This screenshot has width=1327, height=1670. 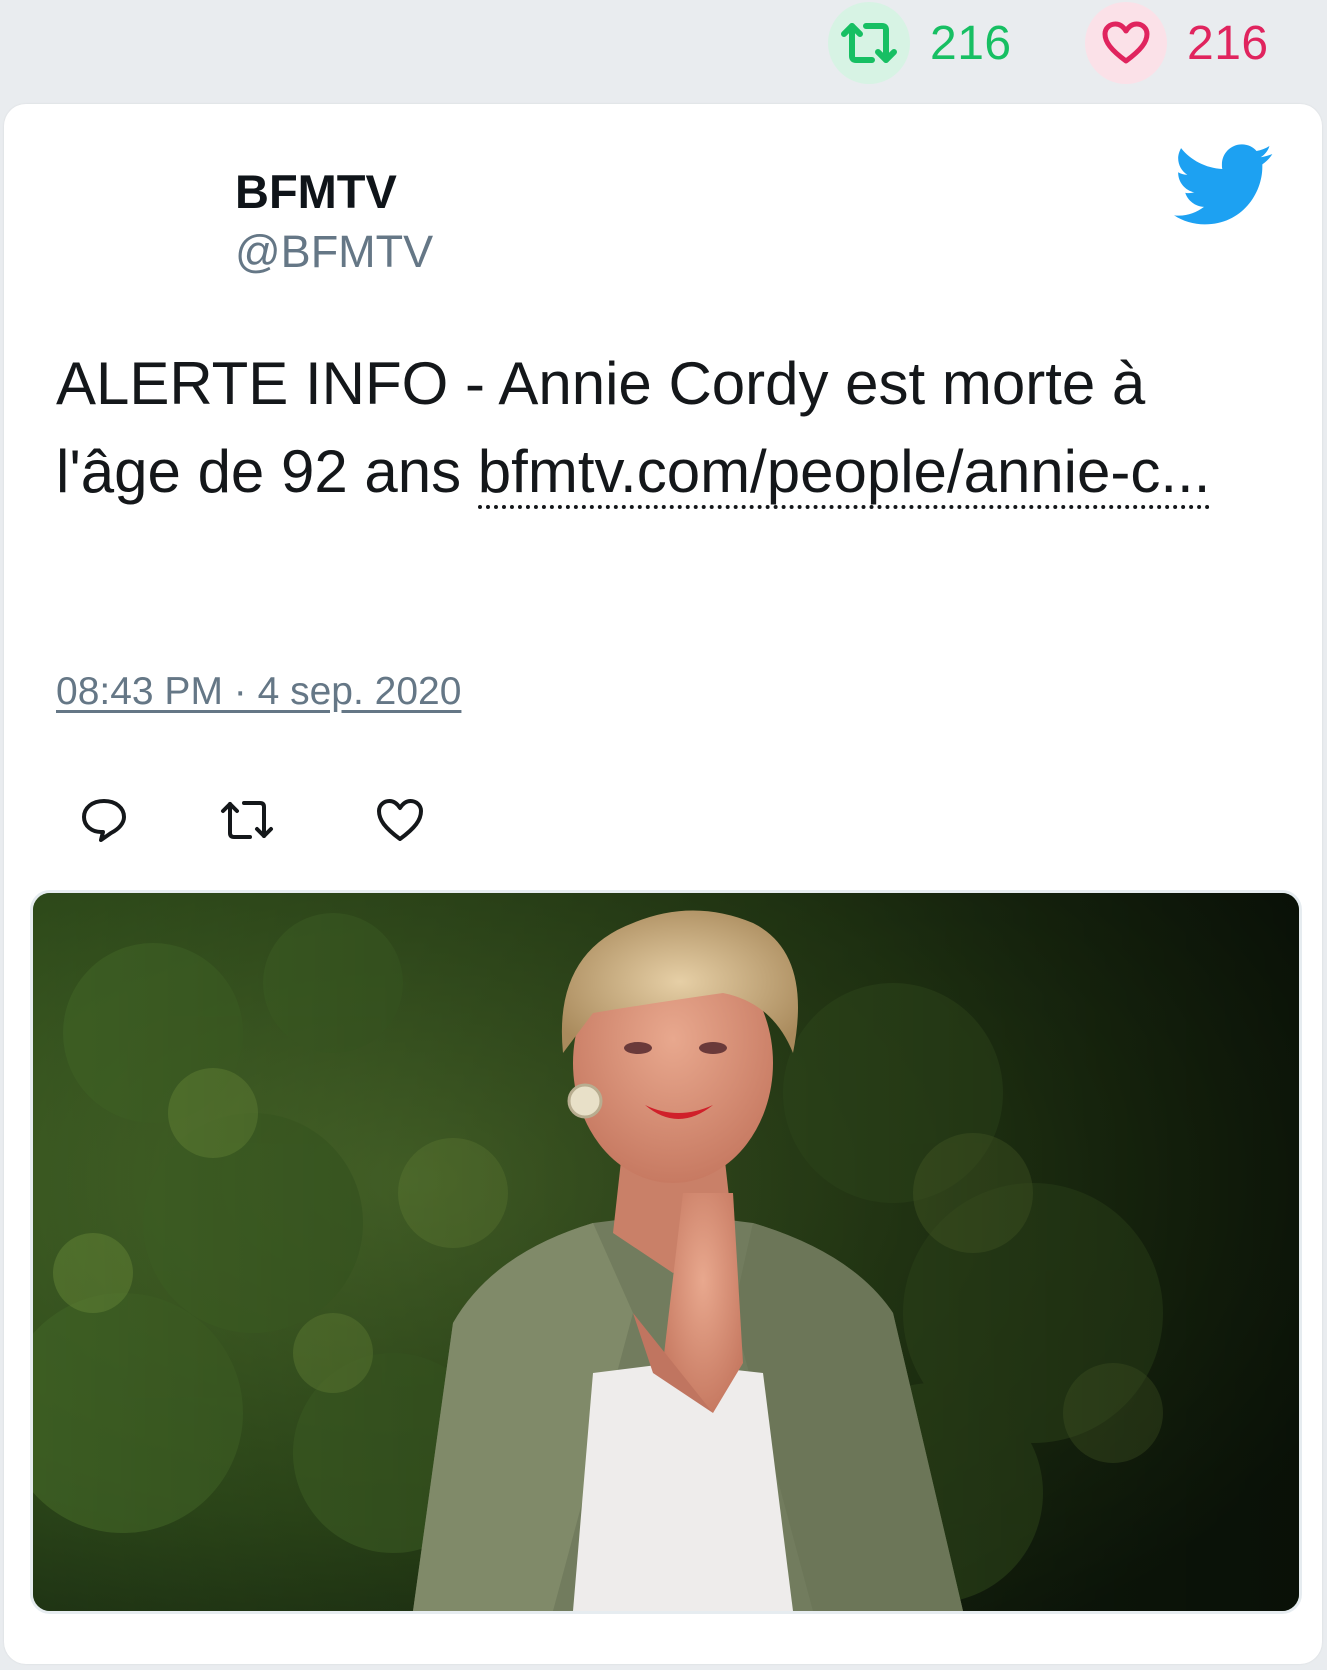 I want to click on author-name: BFMTV, so click(x=316, y=191).